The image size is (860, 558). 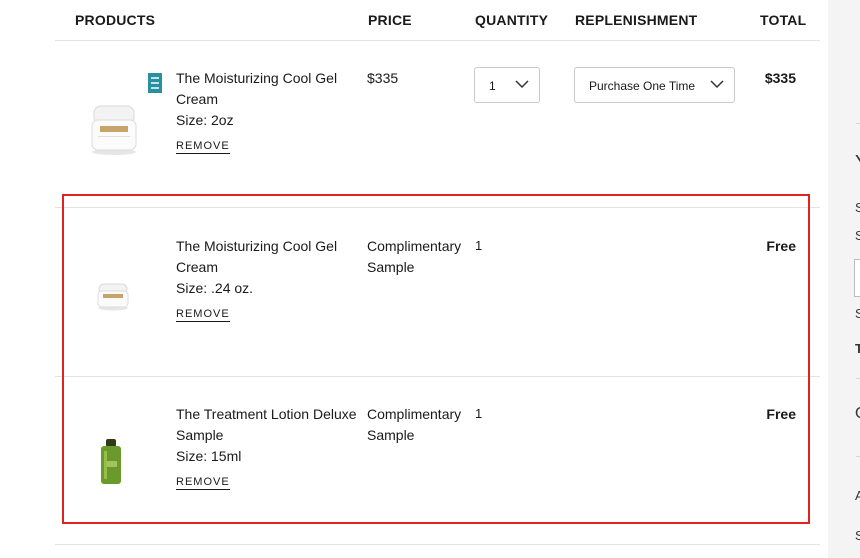 I want to click on column-header-products: PRODUCTS, so click(x=115, y=20).